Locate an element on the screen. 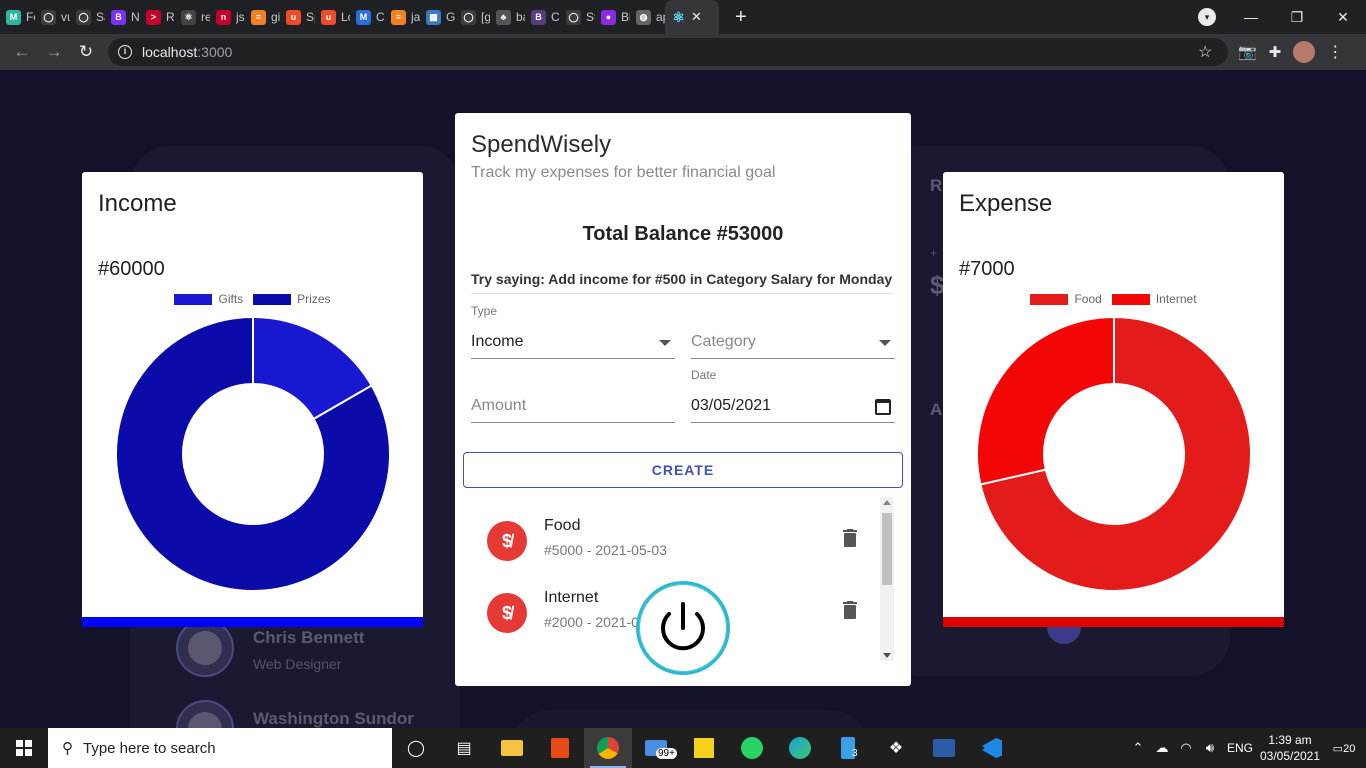 This screenshot has height=768, width=1366. tab-10: M Cu is located at coordinates (367, 17).